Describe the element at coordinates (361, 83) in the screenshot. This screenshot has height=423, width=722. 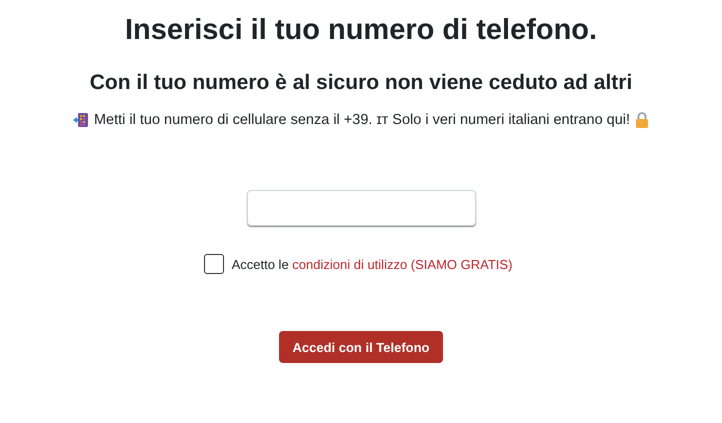
I see `subtitle: Con il tuo numero è al sicuro non viene ceduto ad altri` at that location.